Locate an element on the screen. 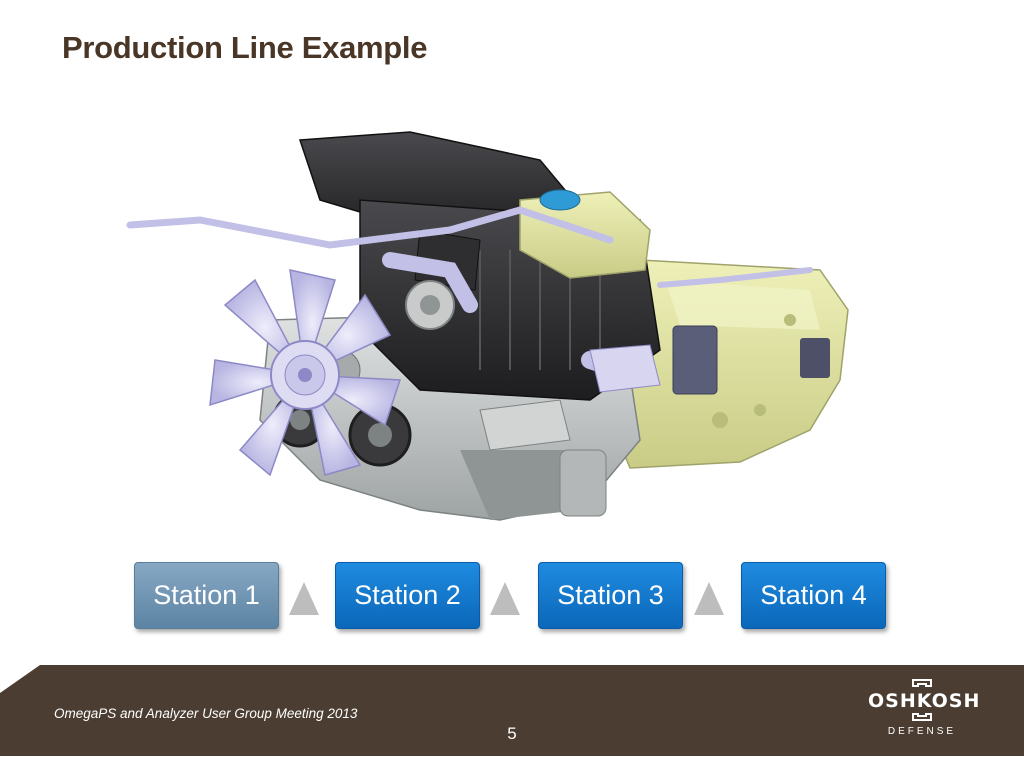 The width and height of the screenshot is (1024, 768). station-2-button: Station 2 is located at coordinates (407, 595).